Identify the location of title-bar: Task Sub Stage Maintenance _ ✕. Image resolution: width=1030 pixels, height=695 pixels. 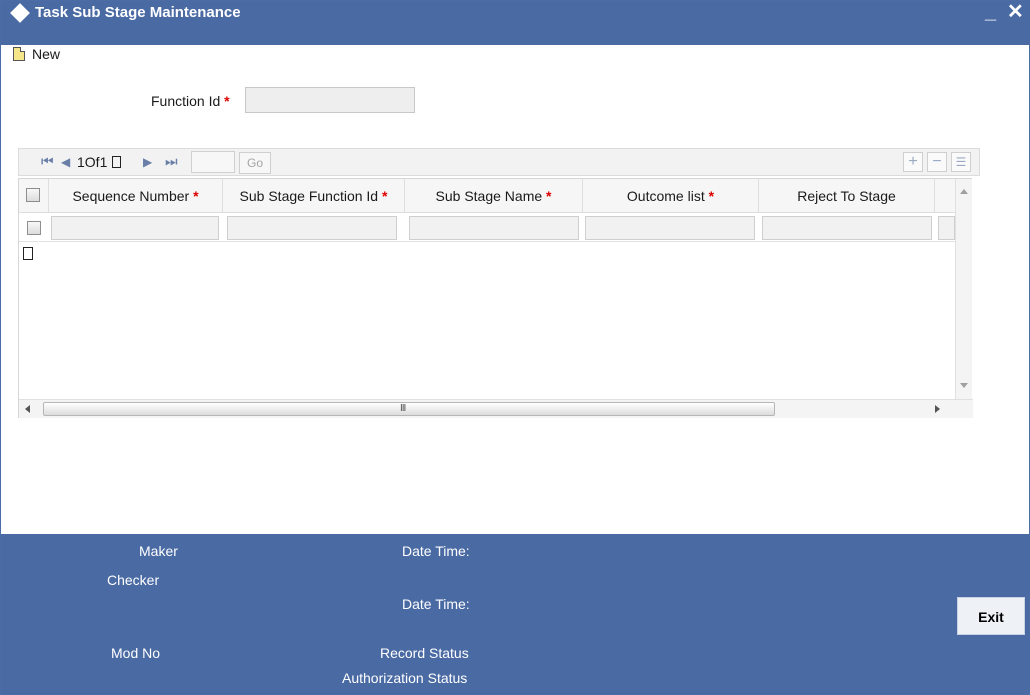
(515, 23).